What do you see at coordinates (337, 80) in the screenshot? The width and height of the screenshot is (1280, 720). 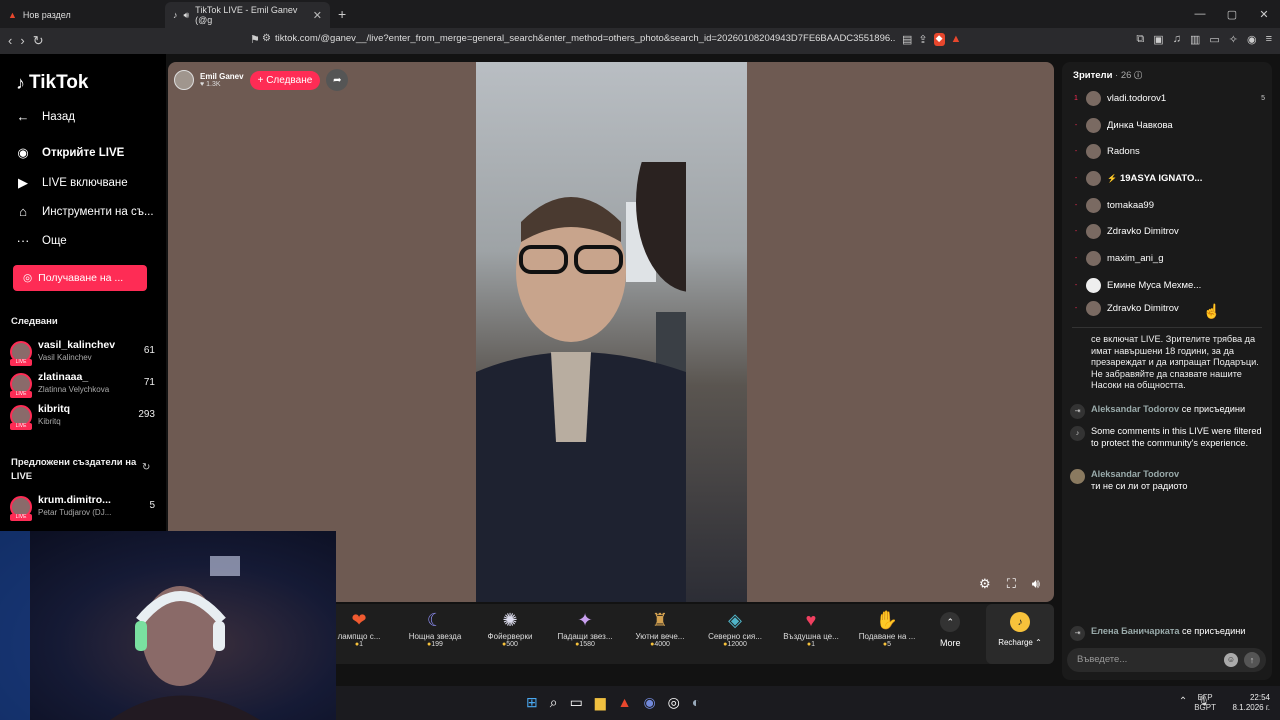 I see `share-icon: ➦` at bounding box center [337, 80].